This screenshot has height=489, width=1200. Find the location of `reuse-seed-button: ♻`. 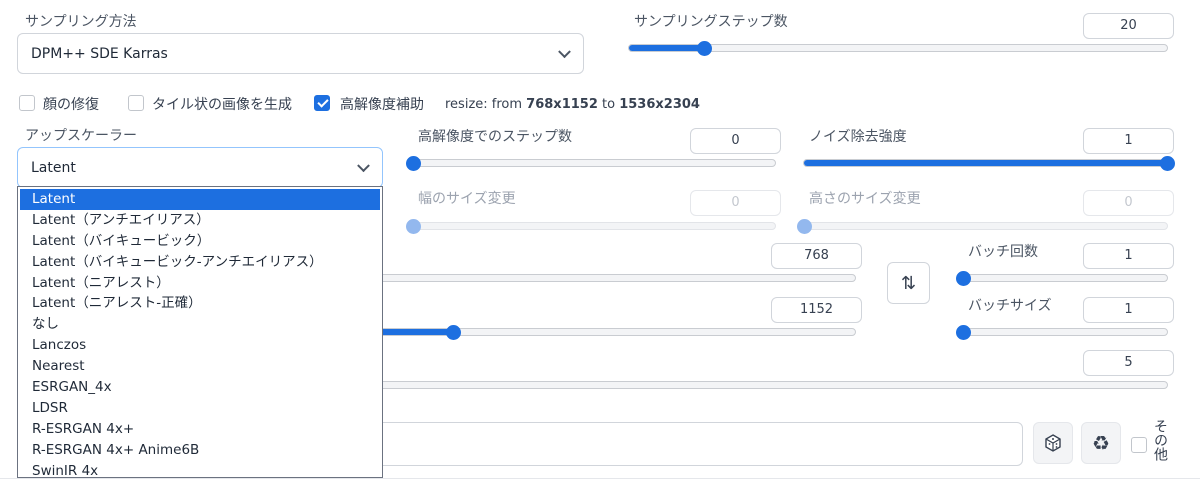

reuse-seed-button: ♻ is located at coordinates (1101, 443).